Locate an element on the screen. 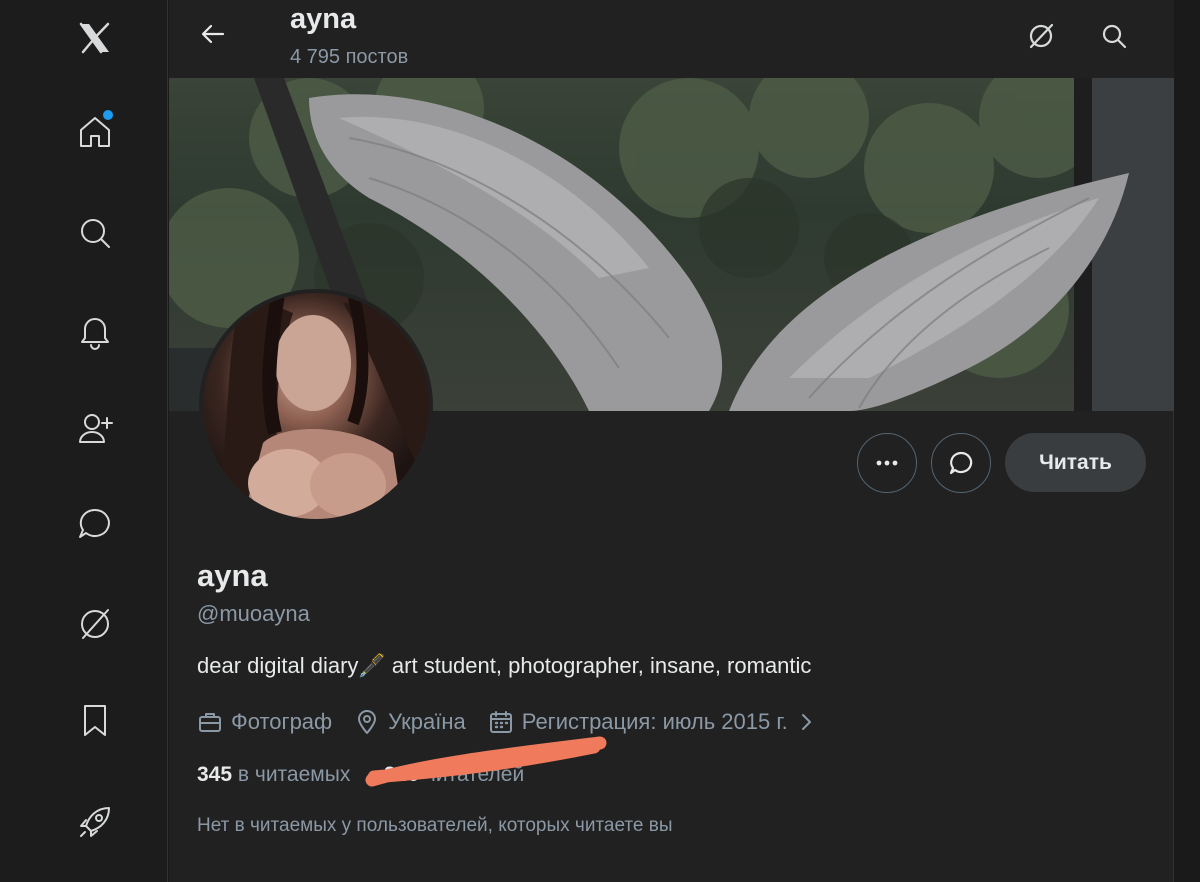 The width and height of the screenshot is (1200, 882). follow-button: Читать is located at coordinates (1075, 462).